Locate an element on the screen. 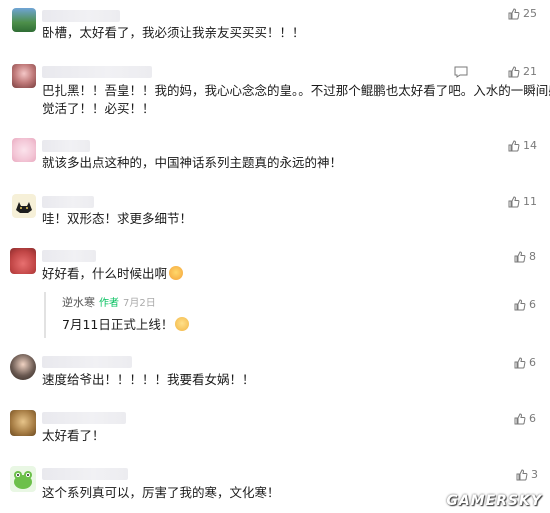  like-button: 25 is located at coordinates (522, 13).